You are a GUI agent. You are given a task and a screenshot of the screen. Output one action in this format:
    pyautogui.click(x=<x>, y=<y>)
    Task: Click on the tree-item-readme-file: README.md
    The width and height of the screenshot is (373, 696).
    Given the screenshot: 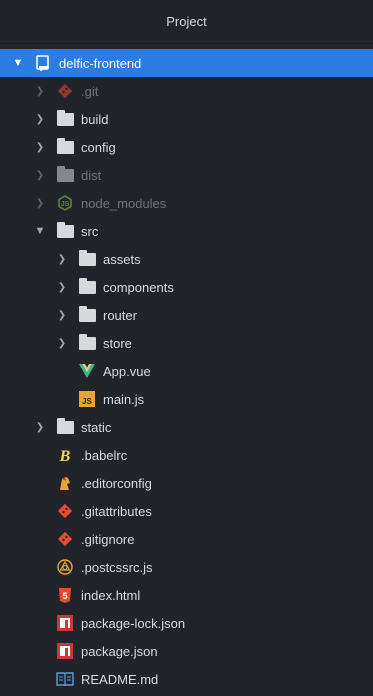 What is the action you would take?
    pyautogui.click(x=186, y=679)
    